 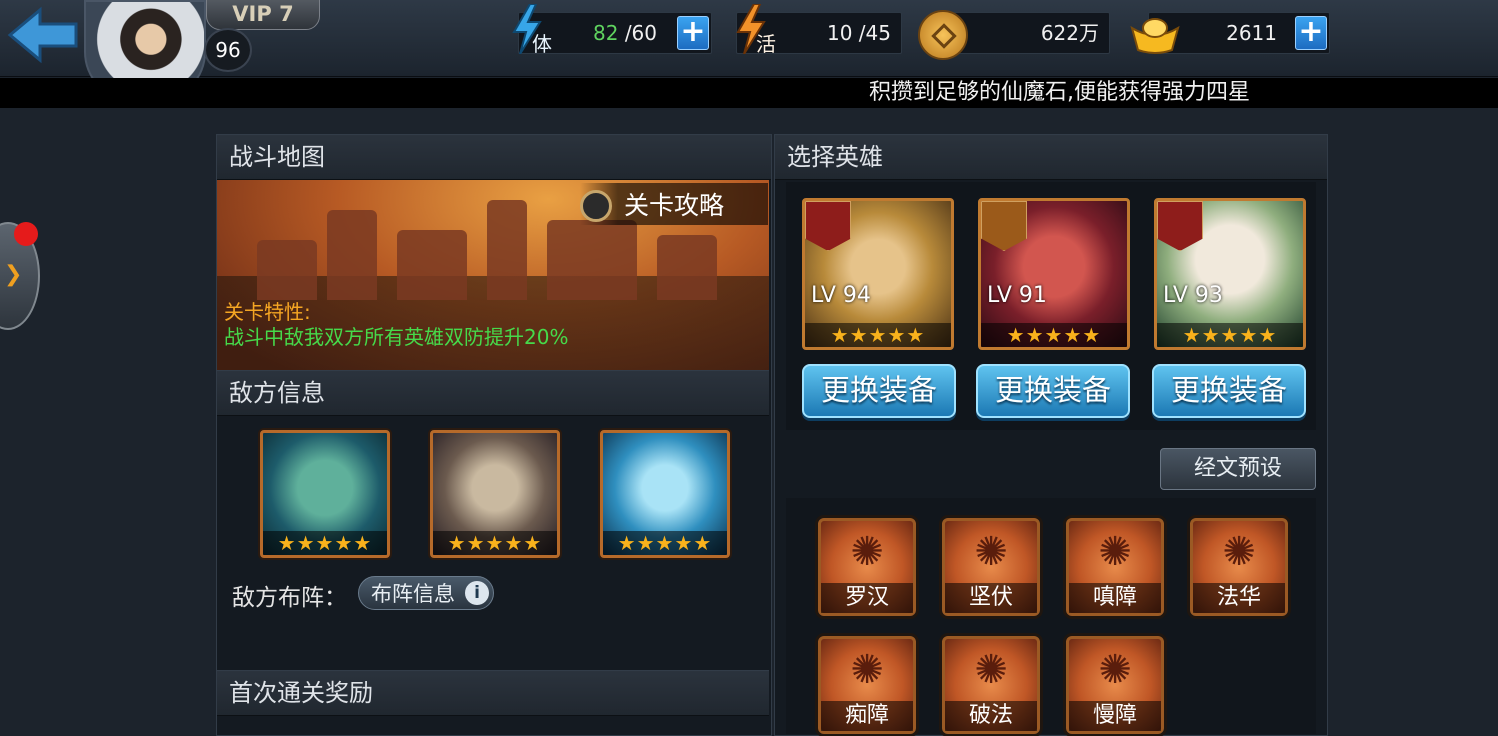 I want to click on info-icon: i, so click(x=477, y=593).